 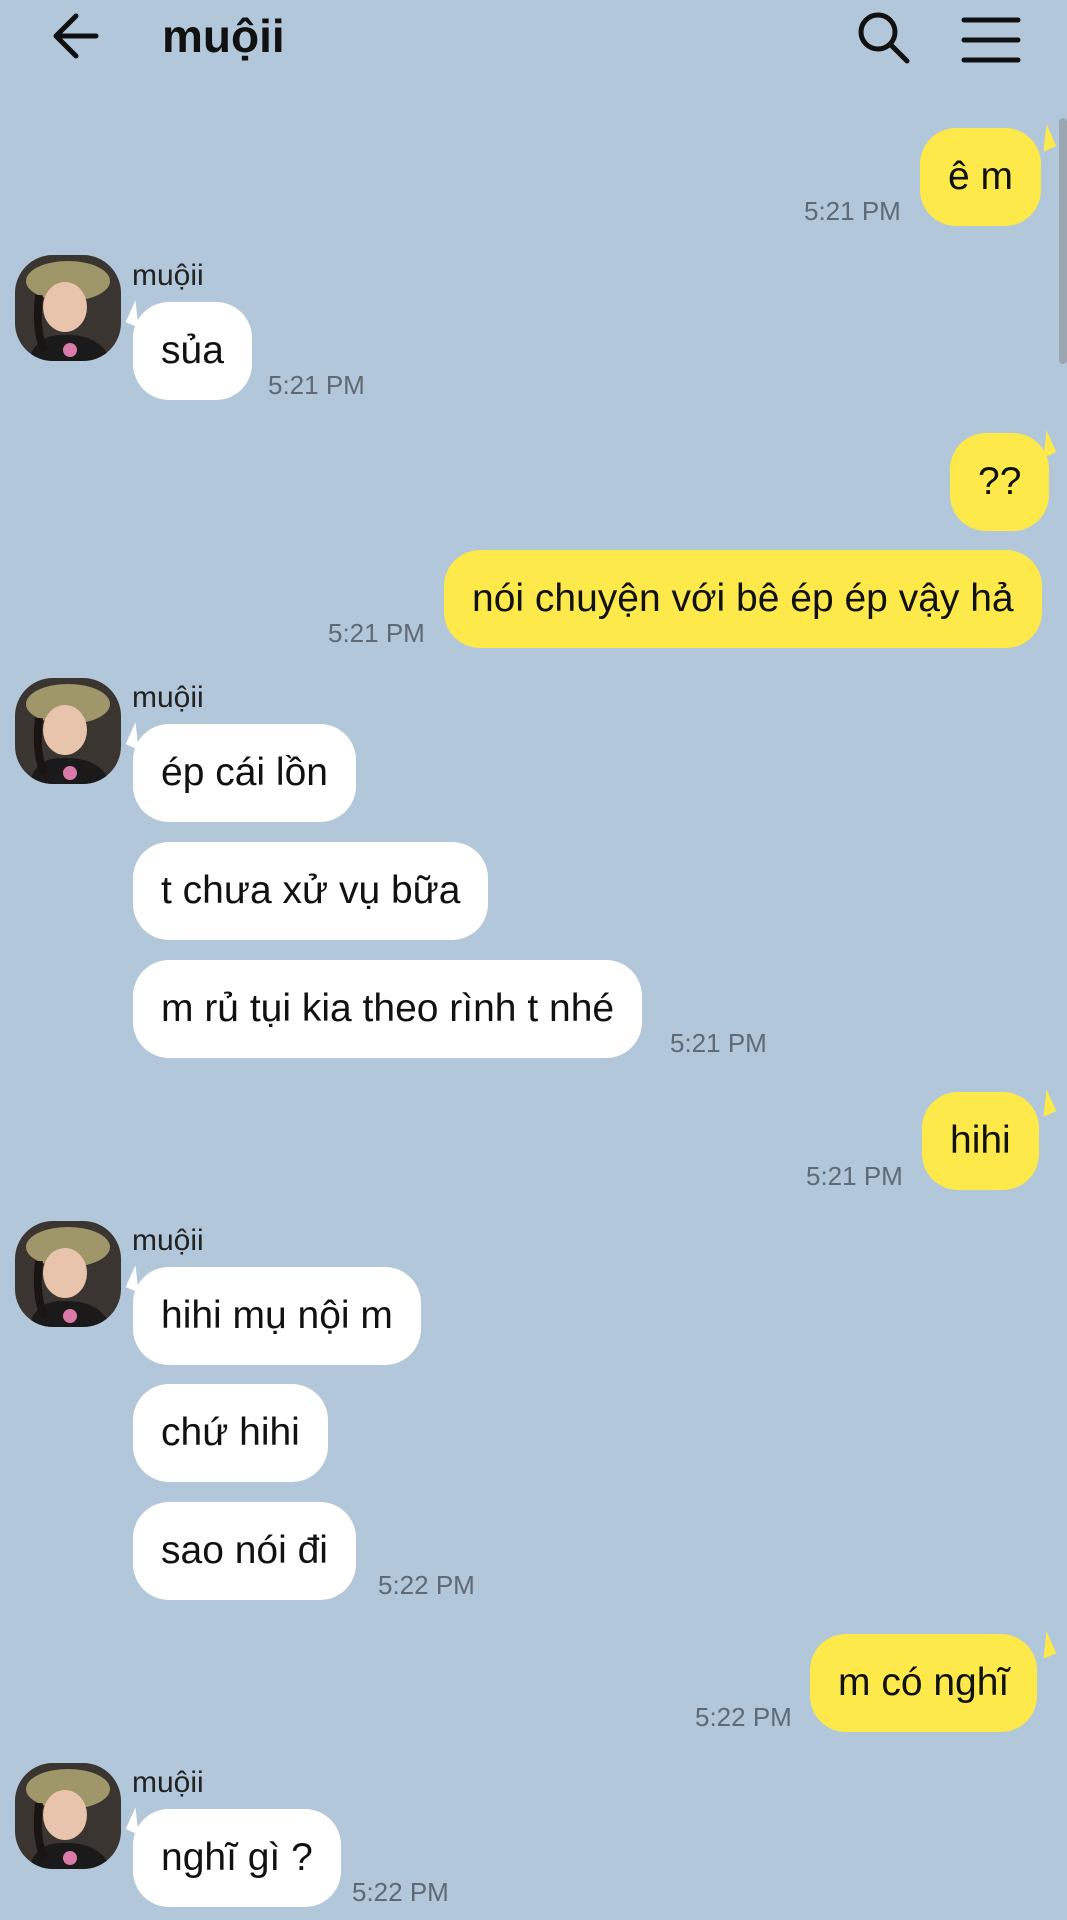 I want to click on menu-button, so click(x=993, y=38).